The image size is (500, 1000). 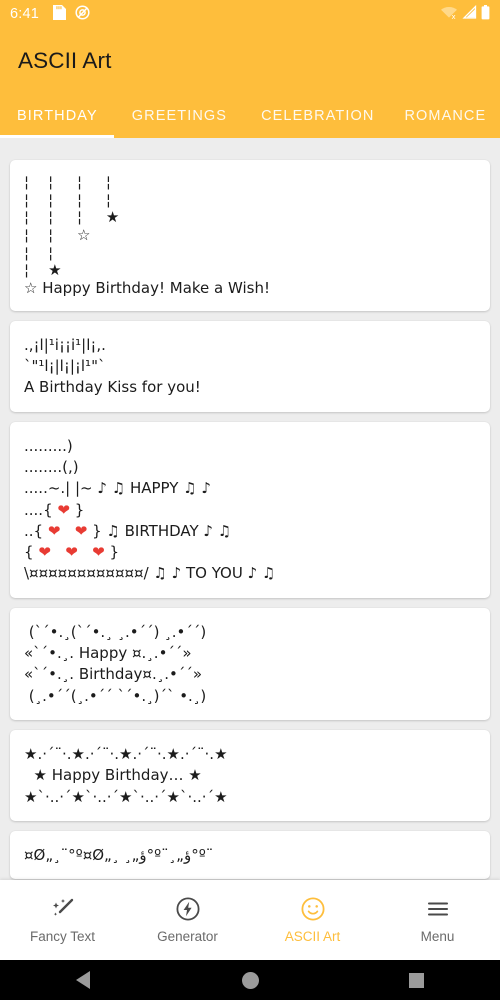 I want to click on battery-icon, so click(x=485, y=14).